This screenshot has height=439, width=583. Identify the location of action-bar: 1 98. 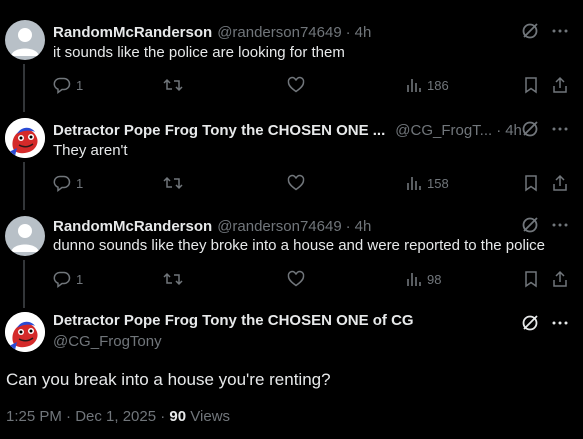
(311, 280).